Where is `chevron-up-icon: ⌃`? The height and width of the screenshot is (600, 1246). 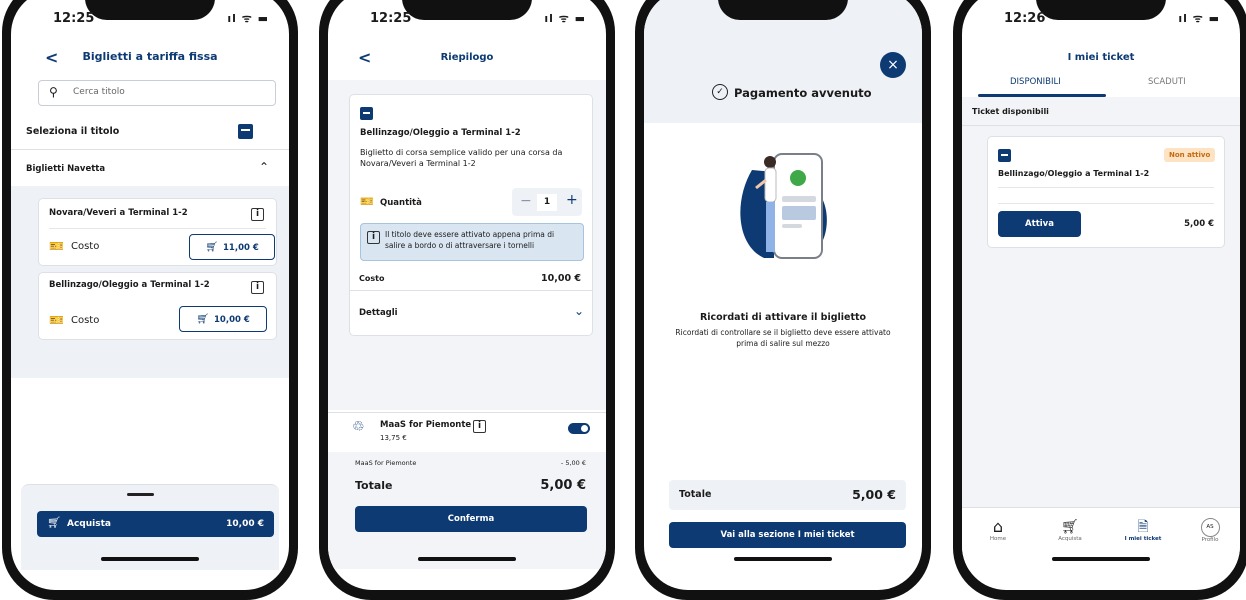 chevron-up-icon: ⌃ is located at coordinates (264, 167).